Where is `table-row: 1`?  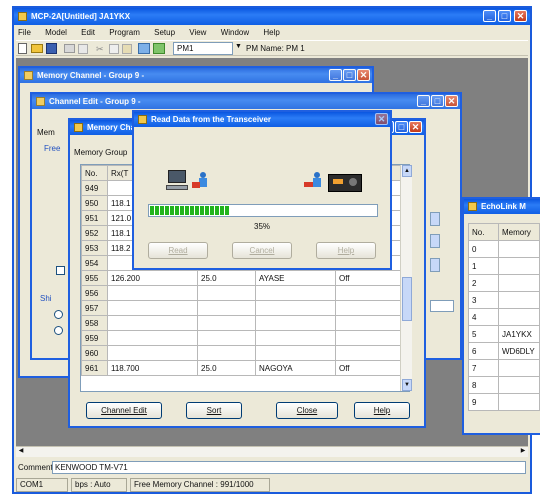
table-row: 1 is located at coordinates (504, 266).